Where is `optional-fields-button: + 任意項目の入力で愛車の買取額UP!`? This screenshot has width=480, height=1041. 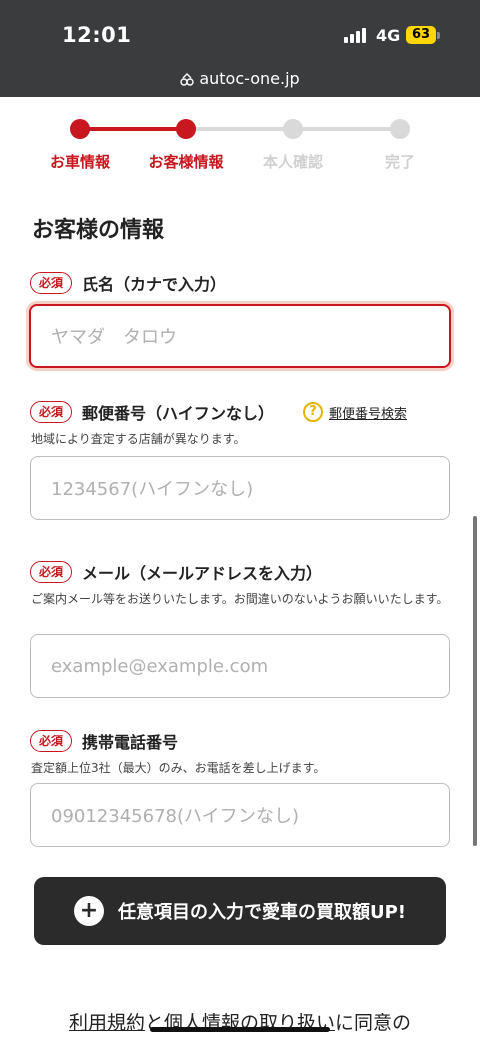
optional-fields-button: + 任意項目の入力で愛車の買取額UP! is located at coordinates (240, 911).